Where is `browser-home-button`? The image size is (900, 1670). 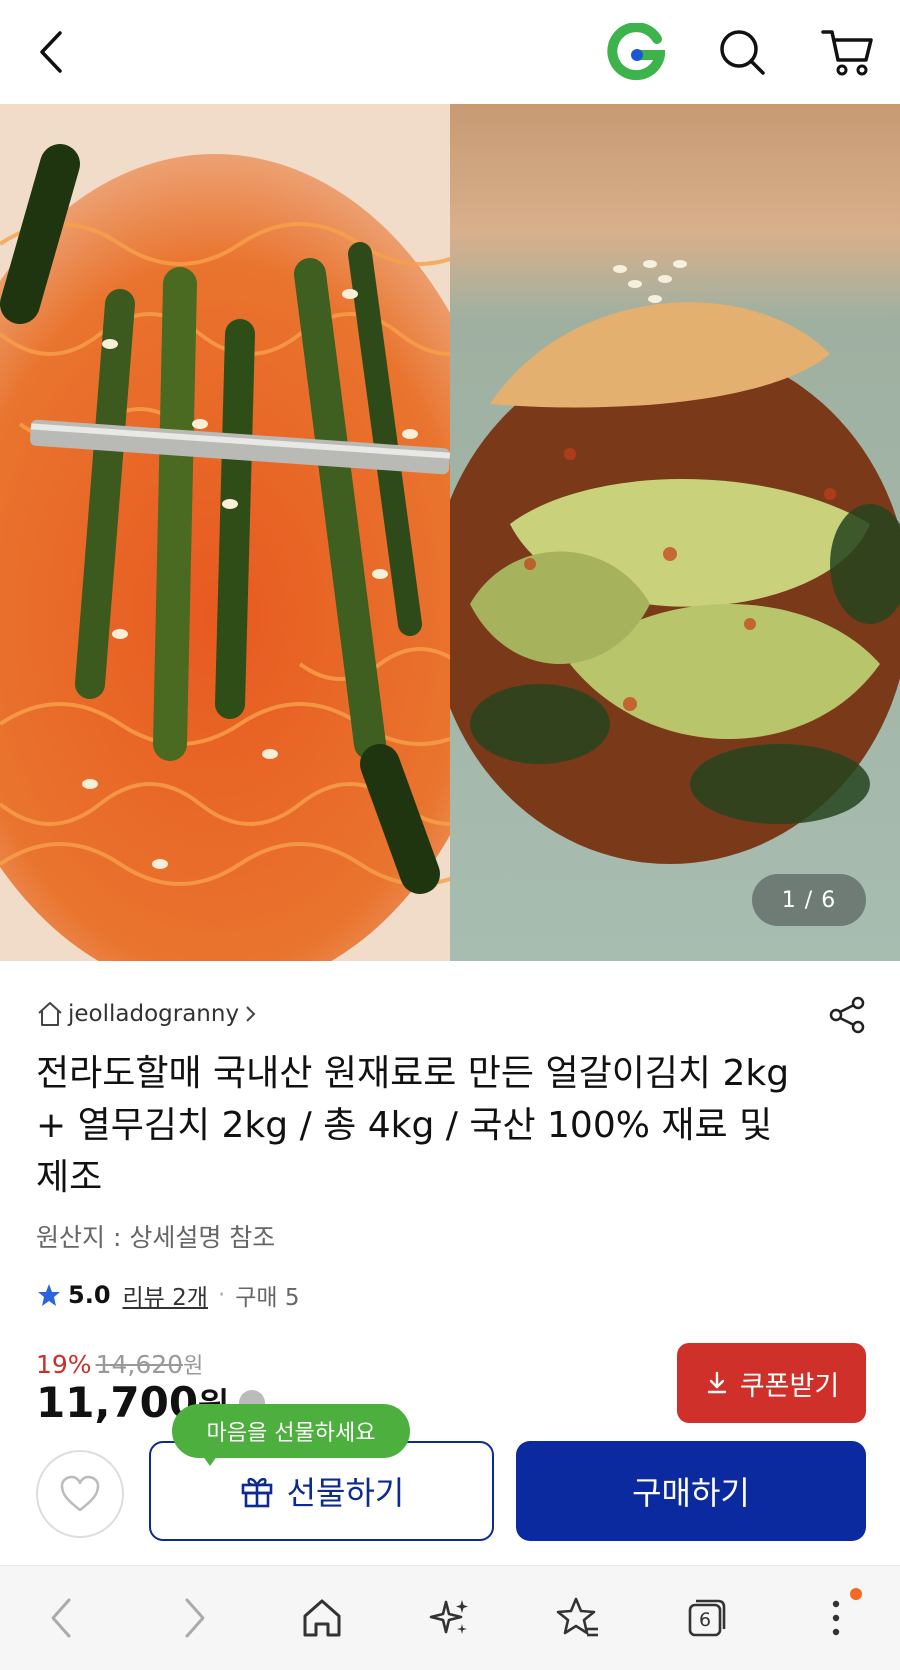 browser-home-button is located at coordinates (322, 1618).